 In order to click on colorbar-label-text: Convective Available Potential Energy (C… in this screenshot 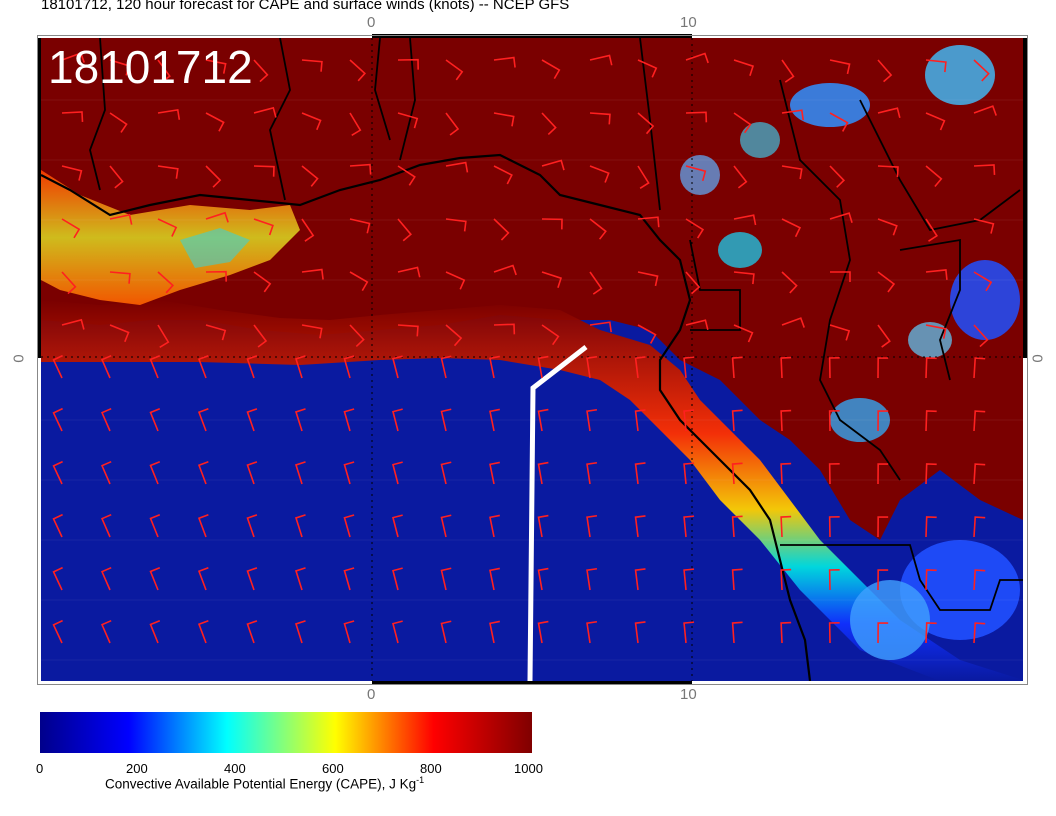, I will do `click(261, 784)`.